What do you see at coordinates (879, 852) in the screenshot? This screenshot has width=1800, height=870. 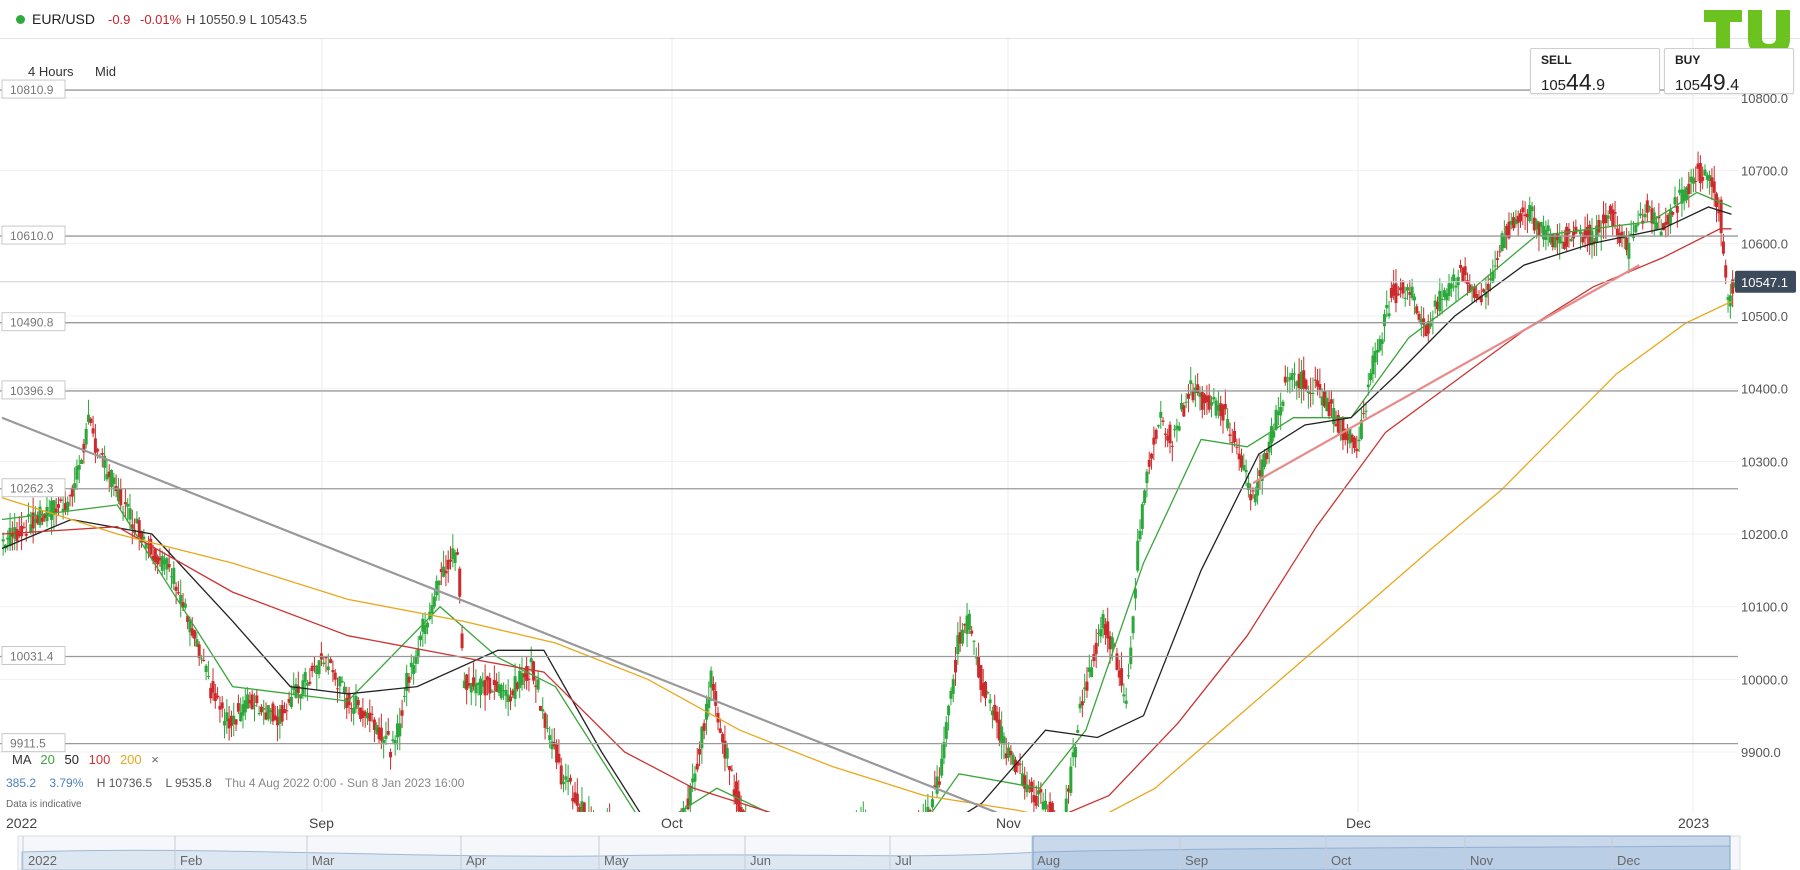 I see `navigator: 2022 Feb Mar Apr May Jun Jul Aug Sep Oct Nov Dec` at bounding box center [879, 852].